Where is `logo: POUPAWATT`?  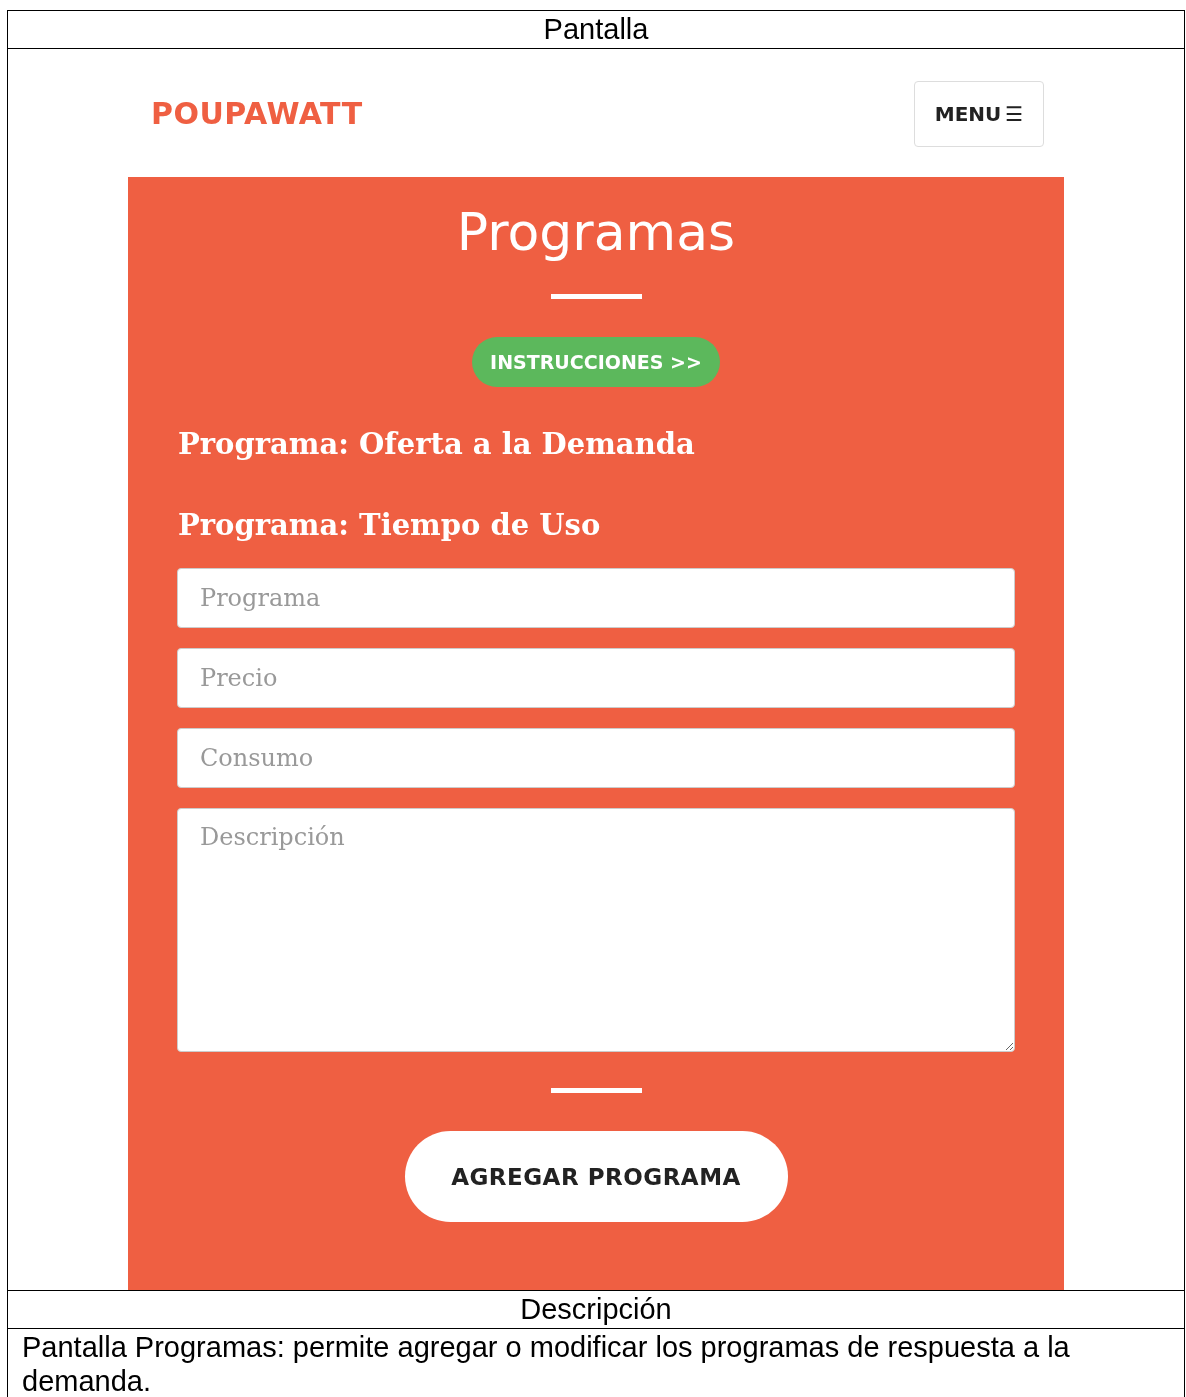
logo: POUPAWATT is located at coordinates (257, 113).